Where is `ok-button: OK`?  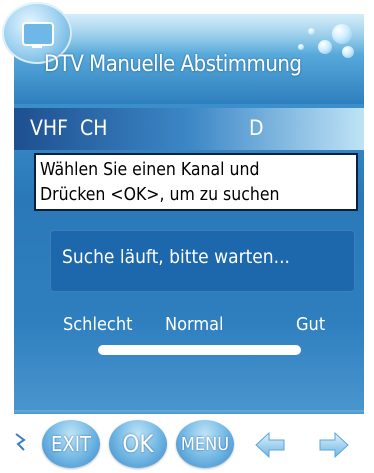 ok-button: OK is located at coordinates (138, 444).